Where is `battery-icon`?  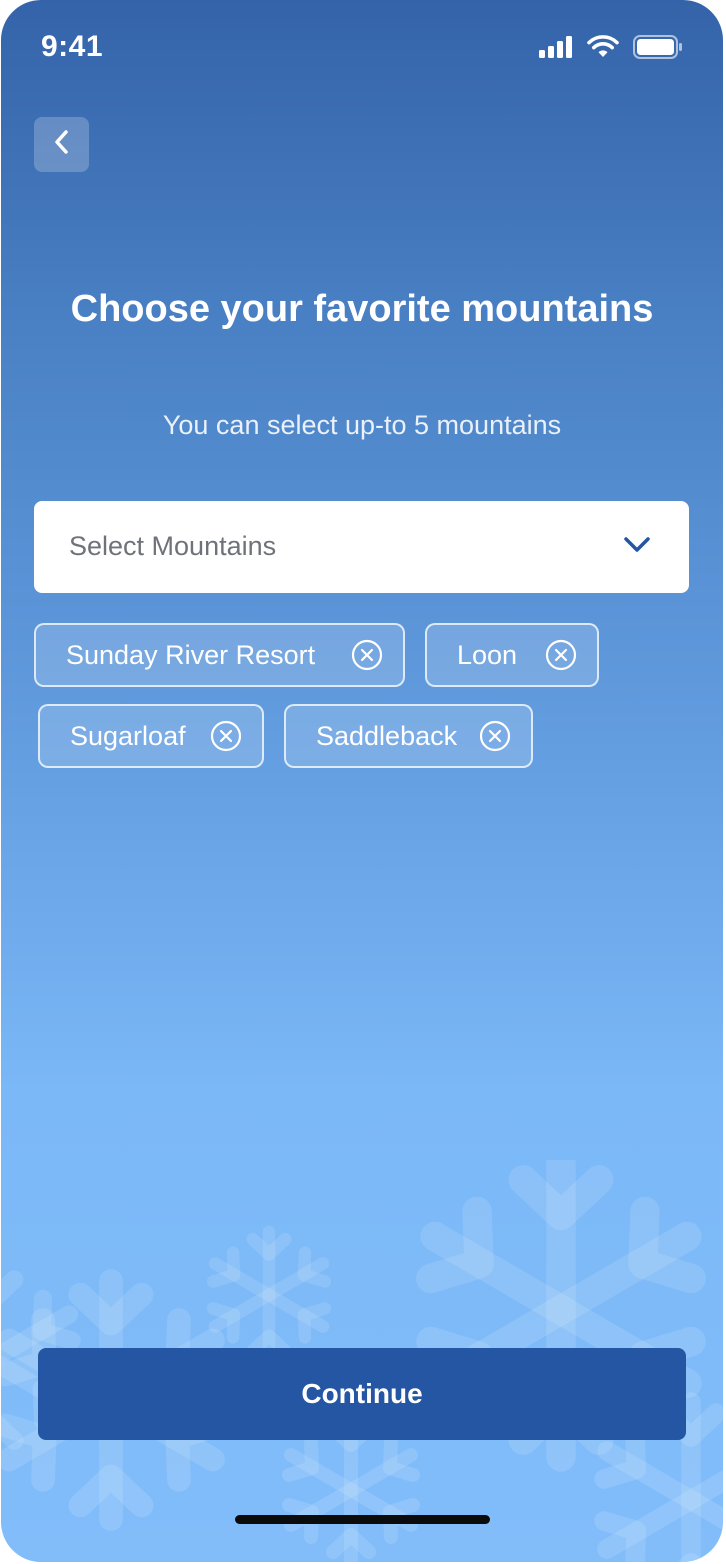 battery-icon is located at coordinates (658, 49).